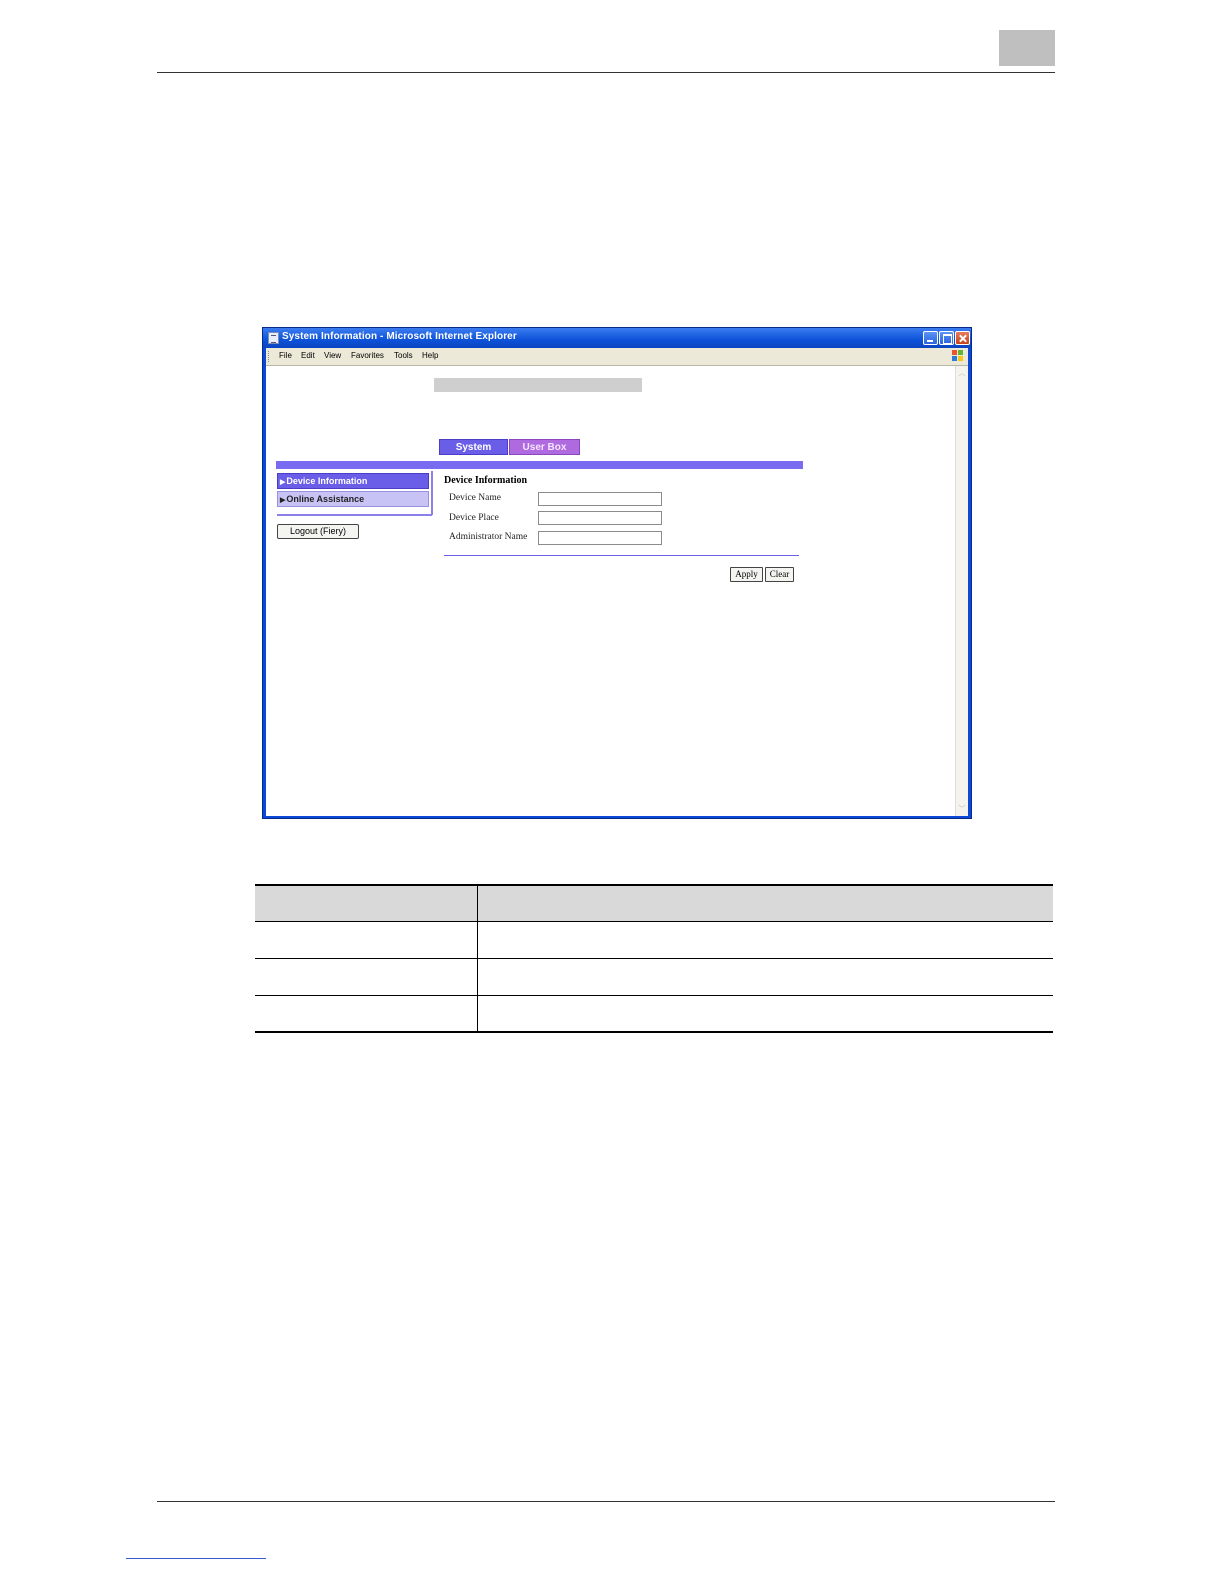 This screenshot has width=1224, height=1584. What do you see at coordinates (600, 538) in the screenshot?
I see `administrator-name-input` at bounding box center [600, 538].